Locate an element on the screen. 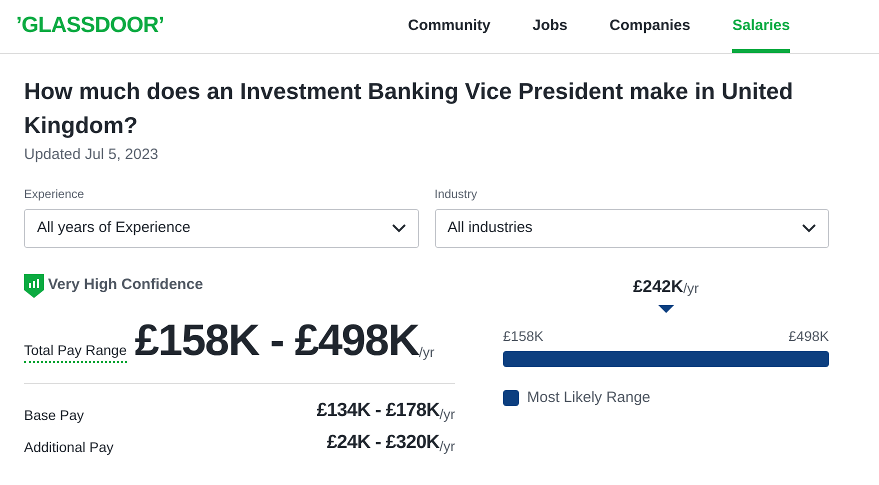 This screenshot has width=879, height=485. shield-chart-icon is located at coordinates (34, 286).